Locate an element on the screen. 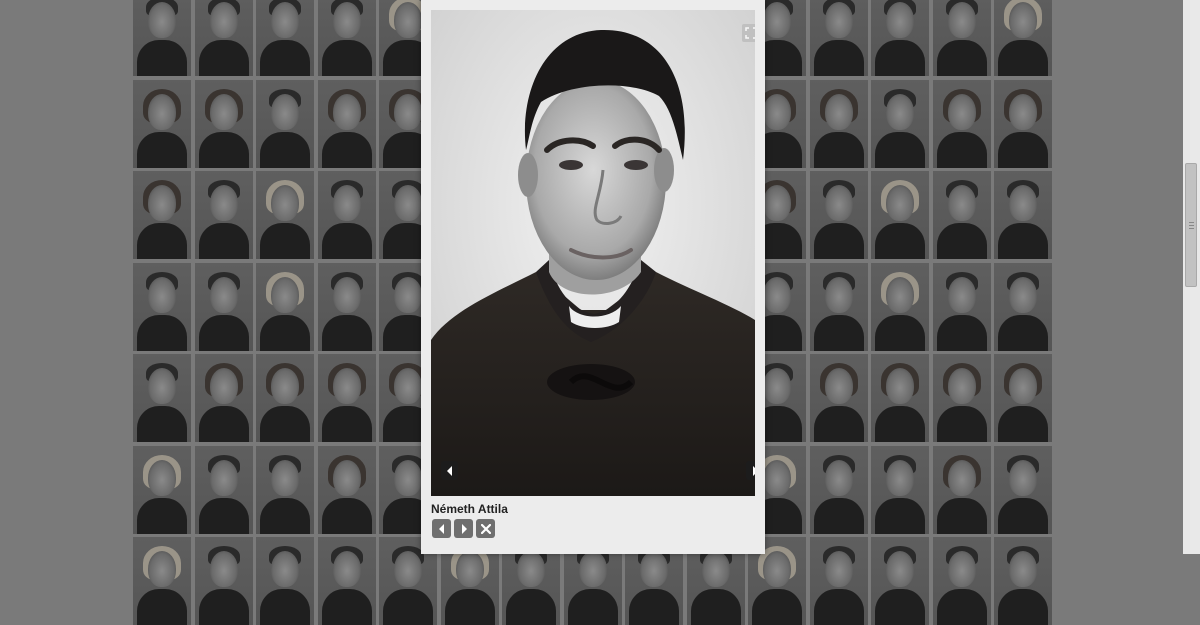 This screenshot has height=625, width=1200. lightbox-controls is located at coordinates (463, 528).